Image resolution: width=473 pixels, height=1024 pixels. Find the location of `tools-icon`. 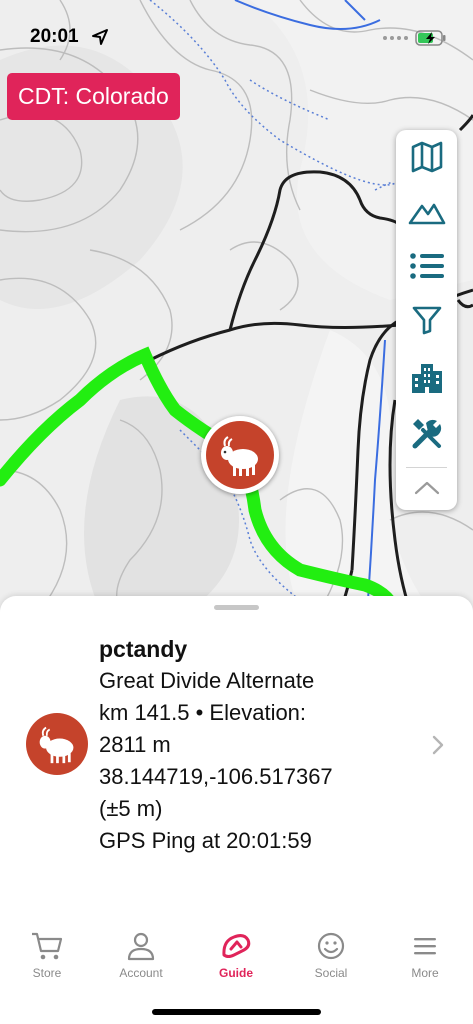

tools-icon is located at coordinates (426, 434).